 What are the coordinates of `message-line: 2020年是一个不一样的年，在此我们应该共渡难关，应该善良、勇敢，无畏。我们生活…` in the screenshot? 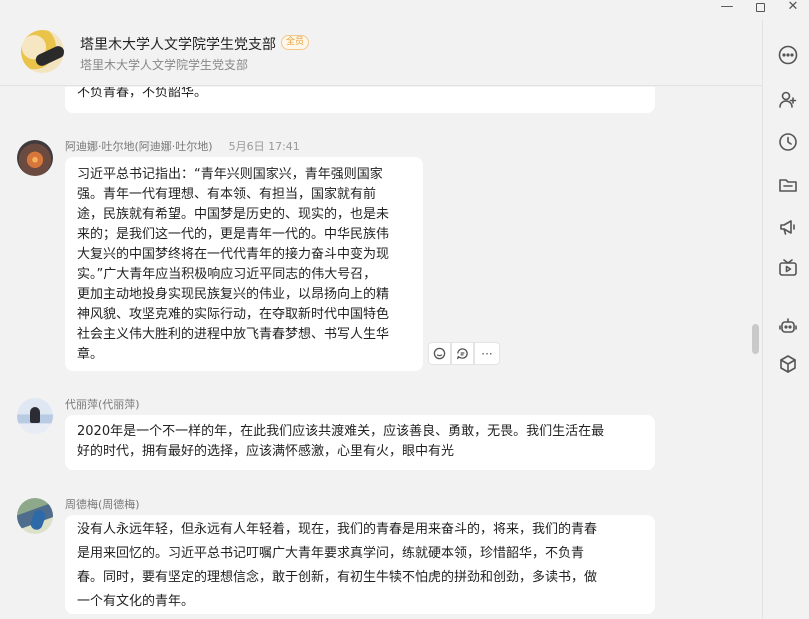 It's located at (341, 431).